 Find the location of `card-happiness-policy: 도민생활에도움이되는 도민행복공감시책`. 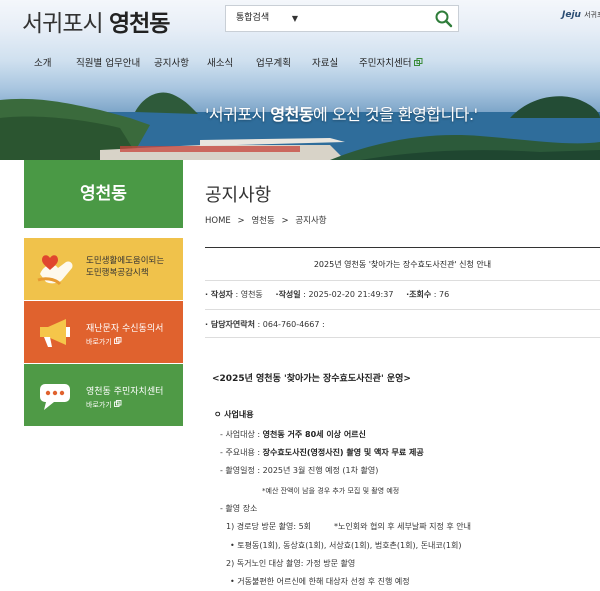

card-happiness-policy: 도민생활에도움이되는 도민행복공감시책 is located at coordinates (103, 269).